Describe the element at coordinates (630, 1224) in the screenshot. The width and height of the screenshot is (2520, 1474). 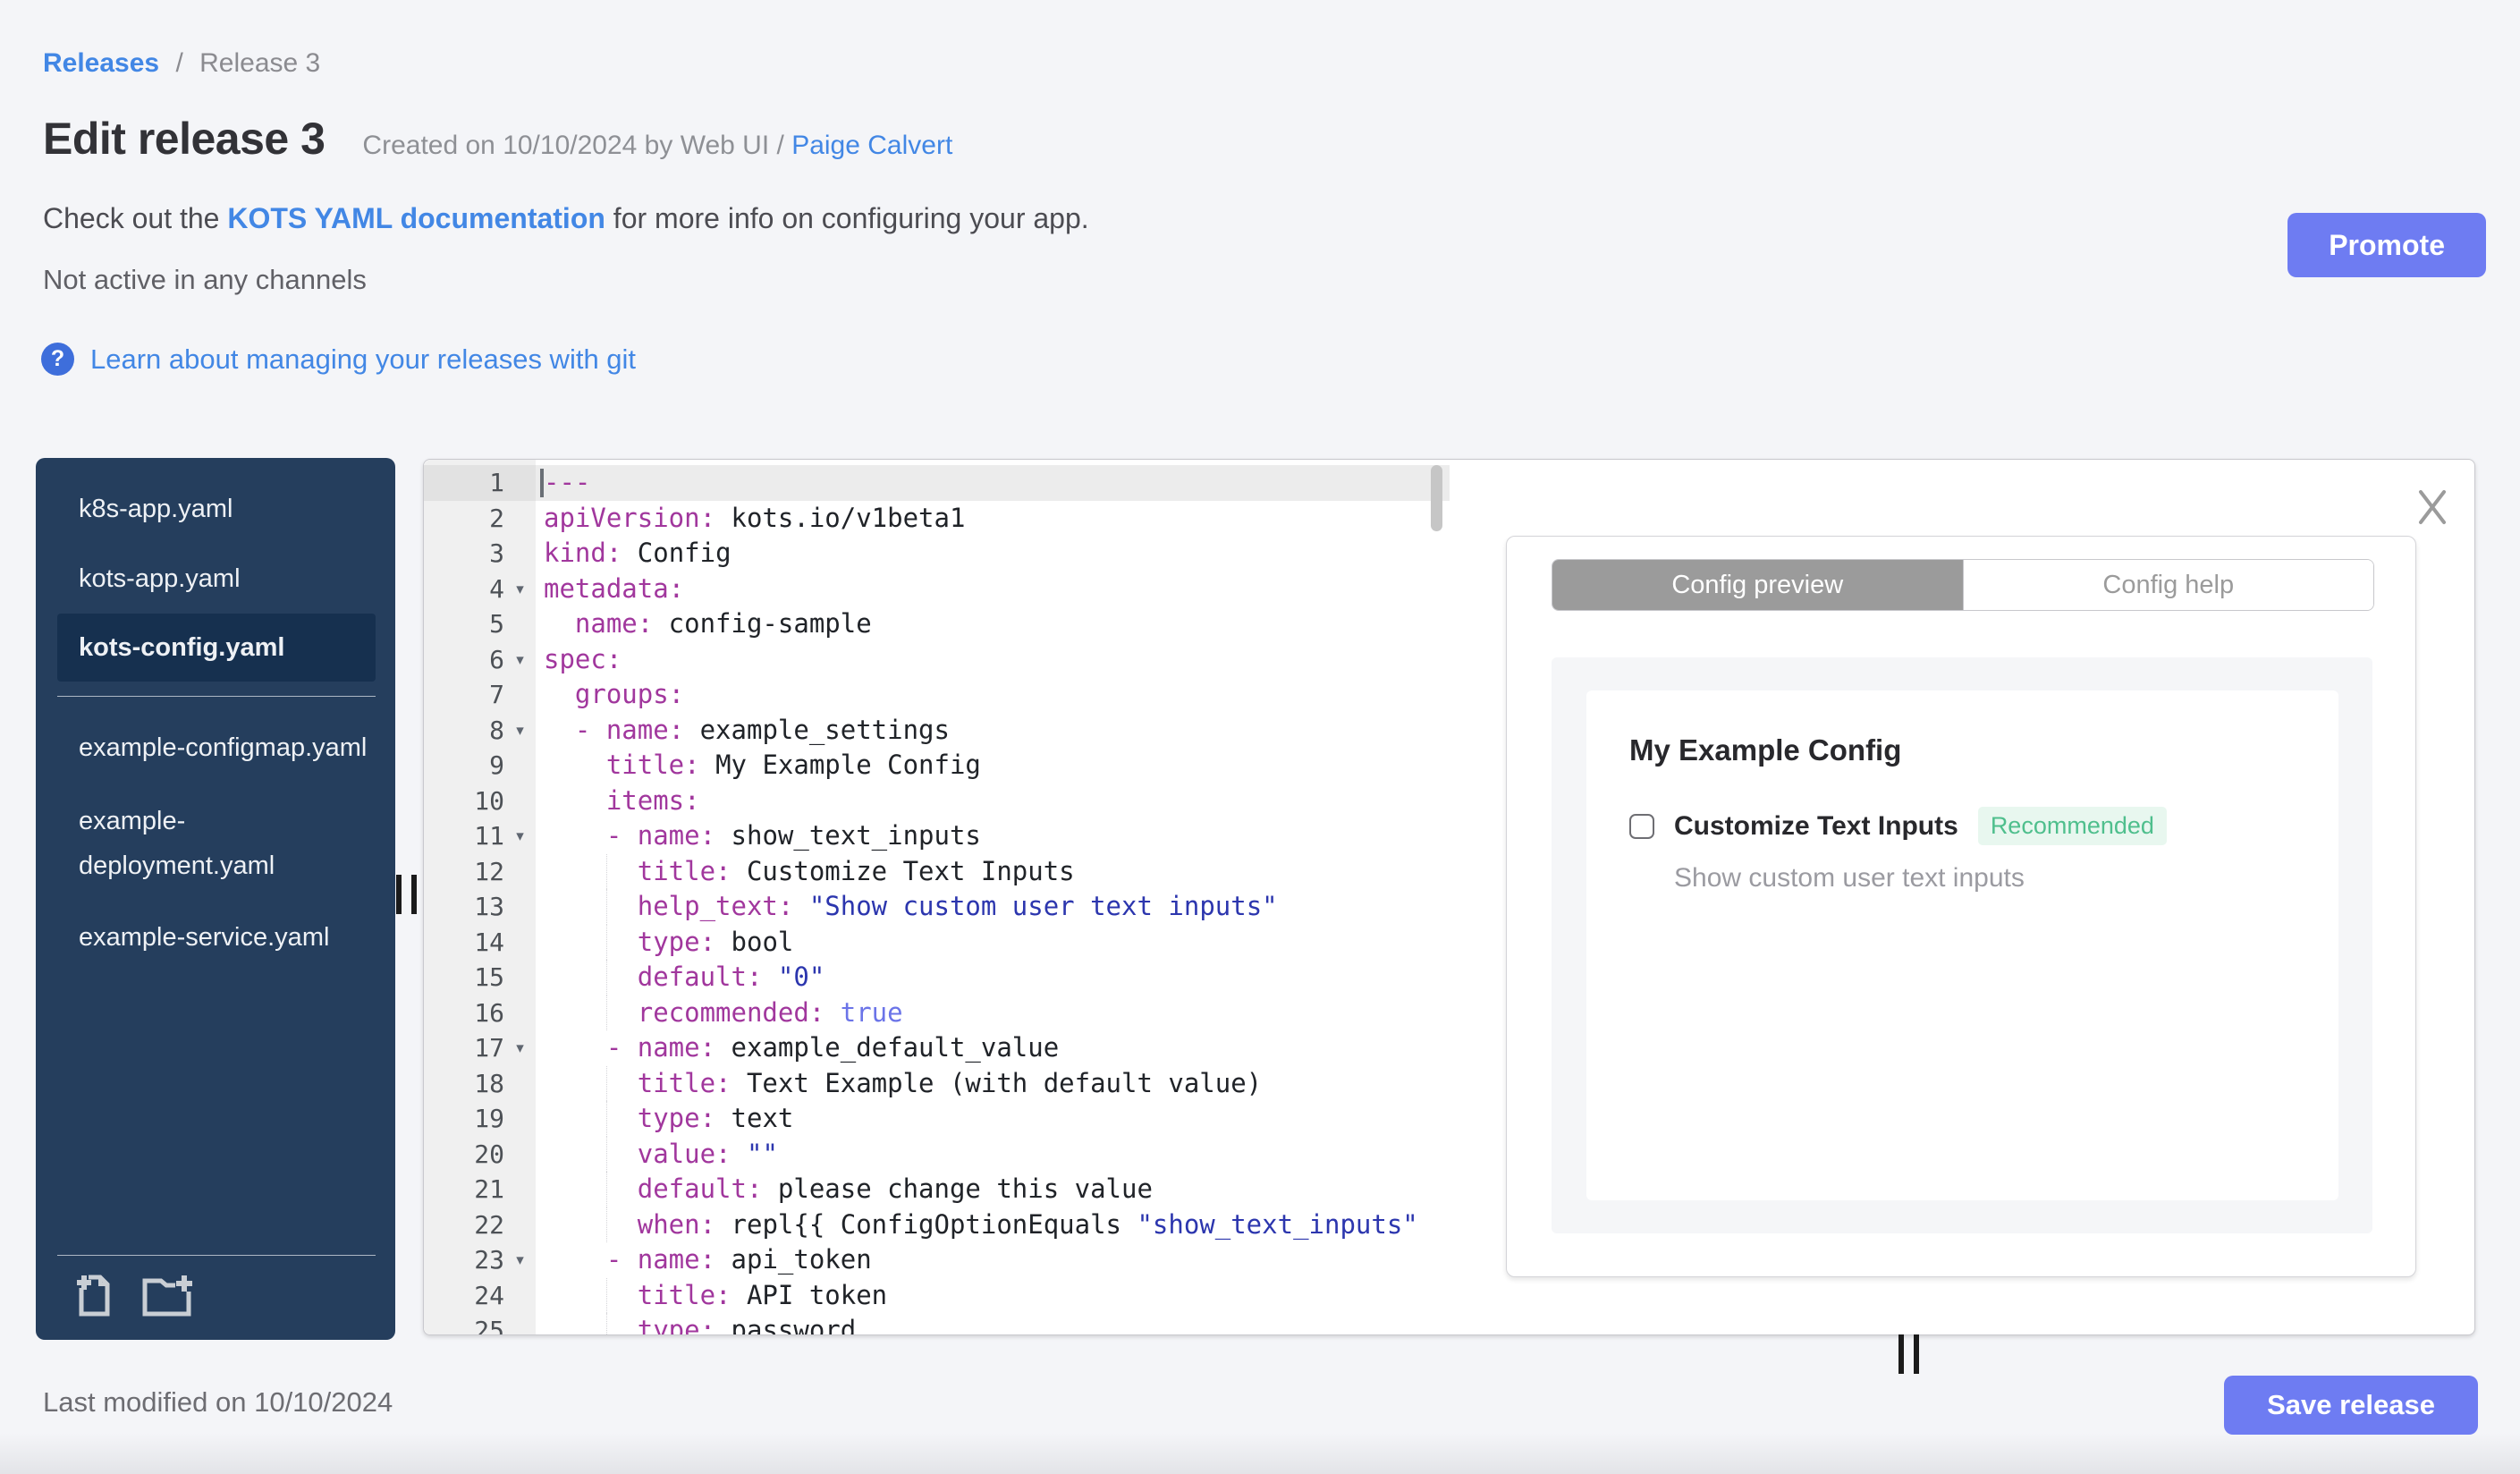
I see `code-token: when:` at that location.